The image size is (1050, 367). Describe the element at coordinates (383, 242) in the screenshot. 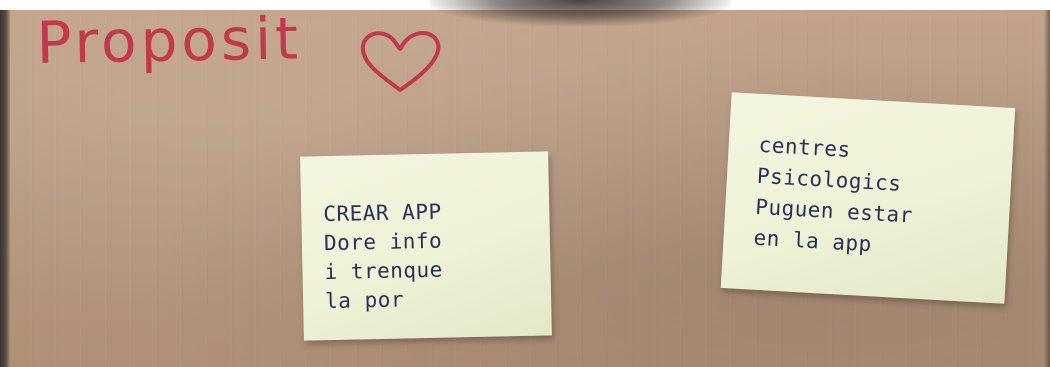

I see `note-line: Dore info` at that location.